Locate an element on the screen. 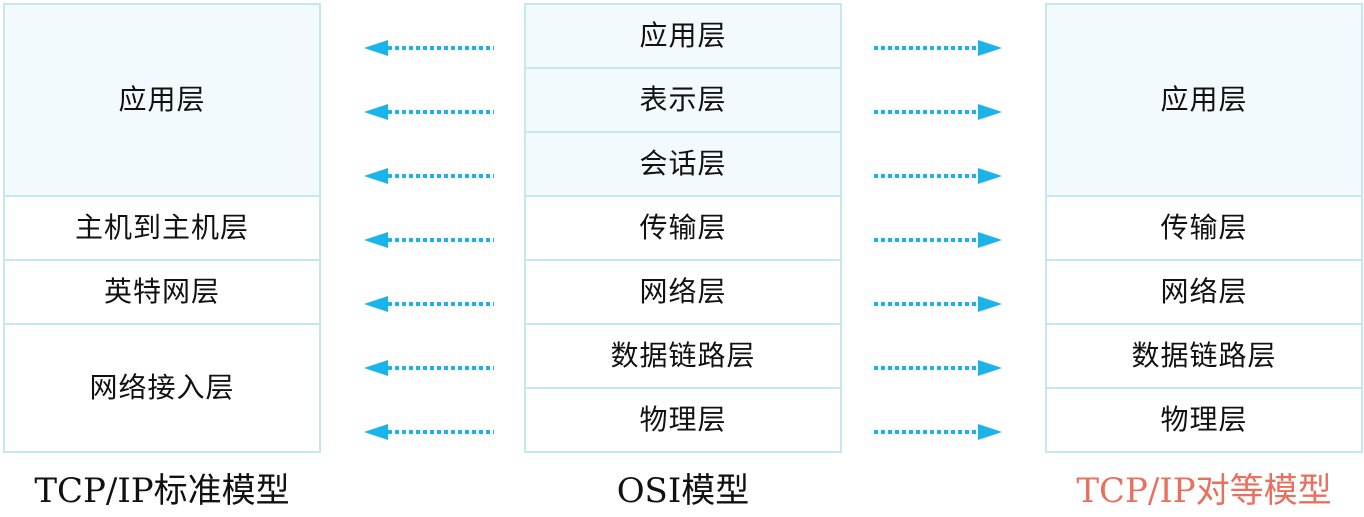  right-layer-physical: 物理层 is located at coordinates (1204, 420).